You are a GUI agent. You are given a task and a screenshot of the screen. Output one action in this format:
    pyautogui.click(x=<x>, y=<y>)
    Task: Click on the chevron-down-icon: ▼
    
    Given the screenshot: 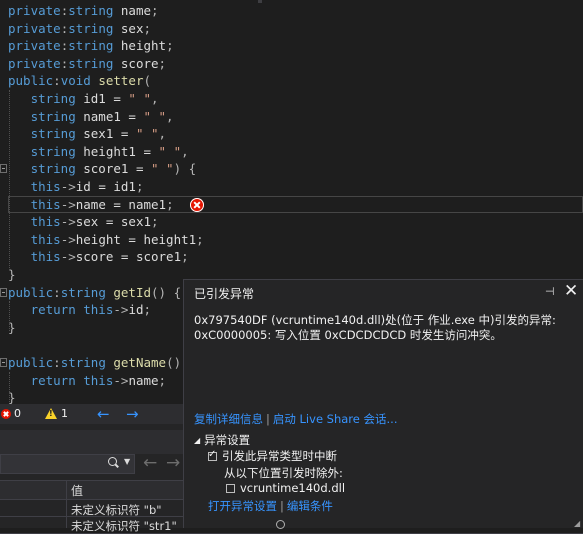 What is the action you would take?
    pyautogui.click(x=127, y=461)
    